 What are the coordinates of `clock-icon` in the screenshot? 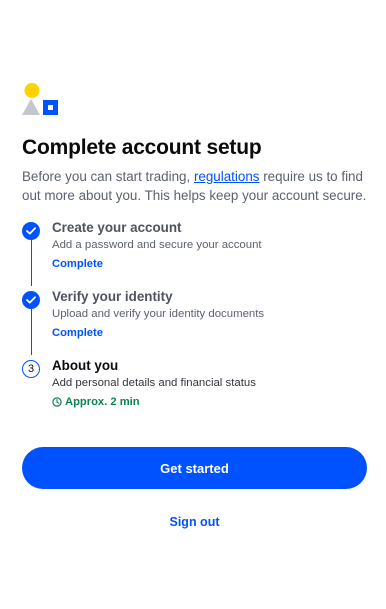 It's located at (57, 402).